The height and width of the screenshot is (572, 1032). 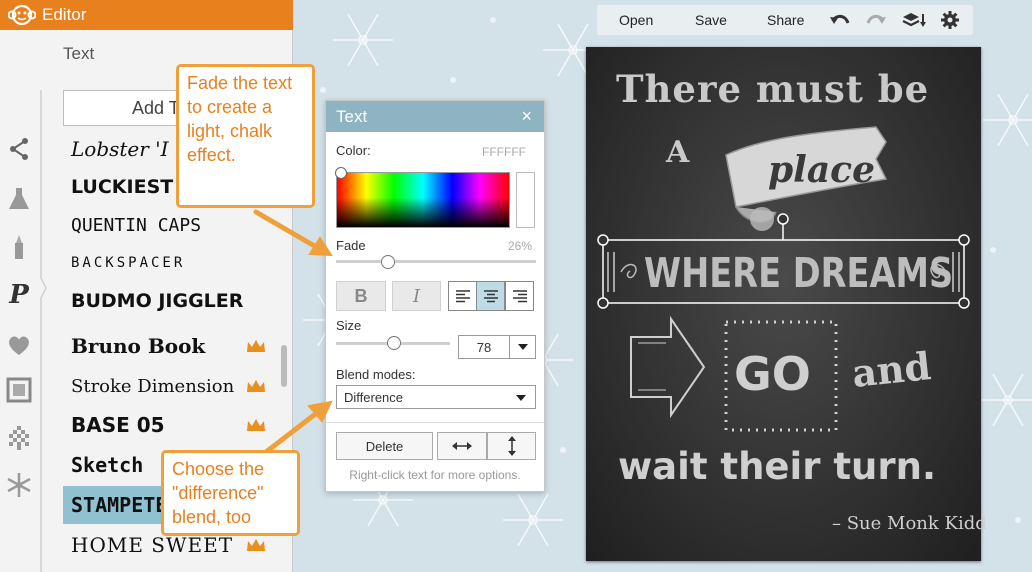 I want to click on poster-line-4b: and, so click(x=891, y=369).